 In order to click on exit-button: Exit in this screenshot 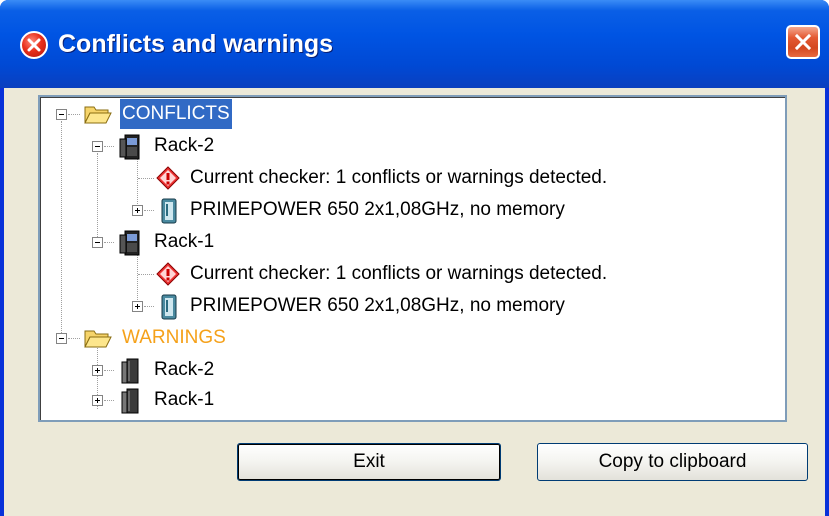, I will do `click(369, 462)`.